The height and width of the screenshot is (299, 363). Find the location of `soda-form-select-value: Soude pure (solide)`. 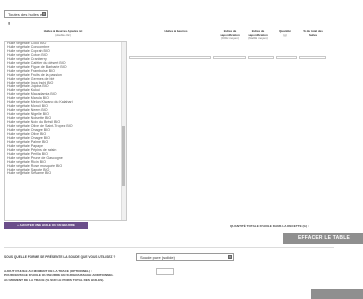

soda-form-select-value: Soude pure (solide) is located at coordinates (157, 257).